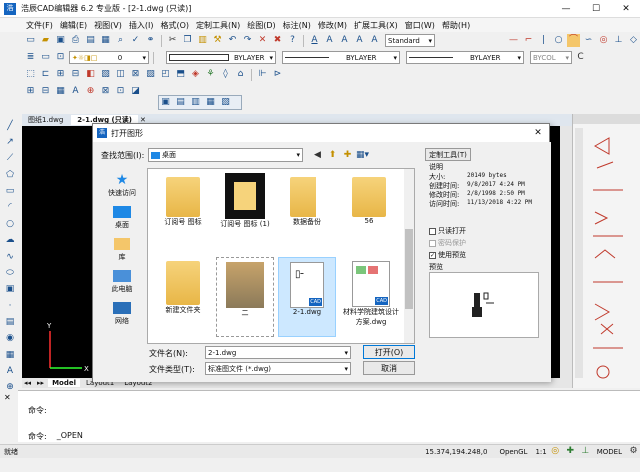 The width and height of the screenshot is (640, 472). I want to click on circle-icon: ○, so click(558, 40).